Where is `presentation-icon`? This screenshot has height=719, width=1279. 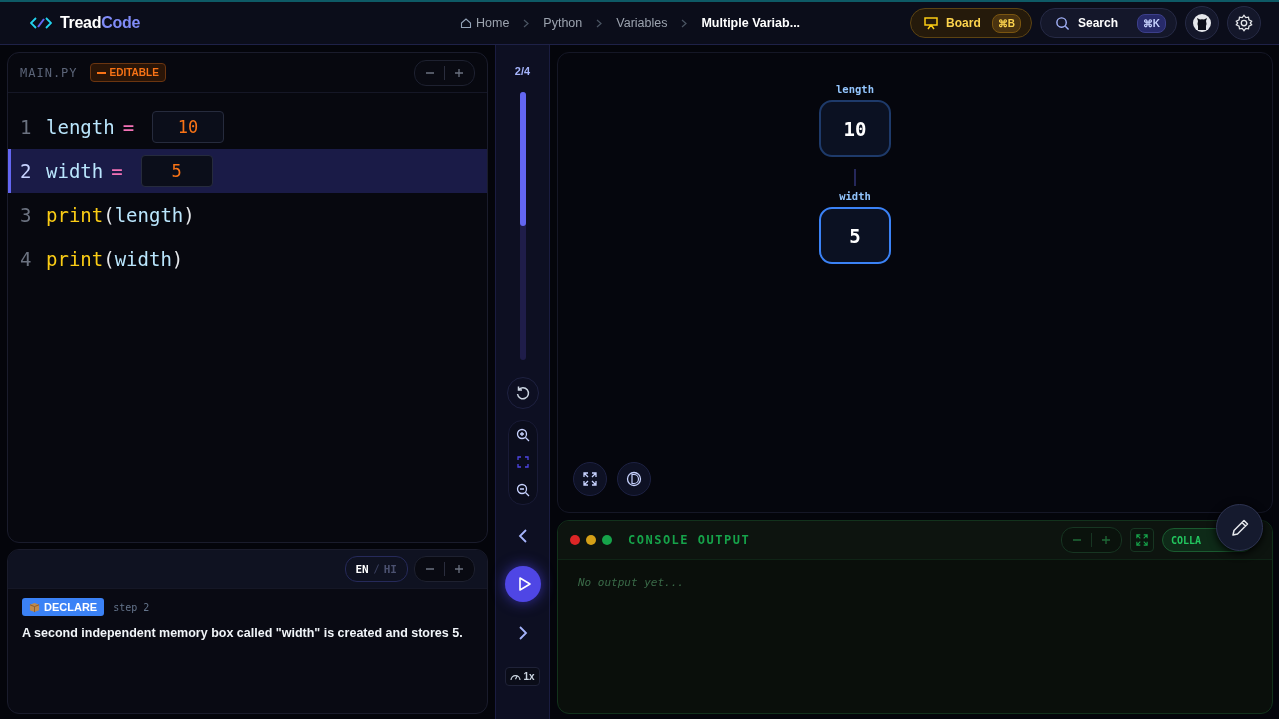 presentation-icon is located at coordinates (931, 23).